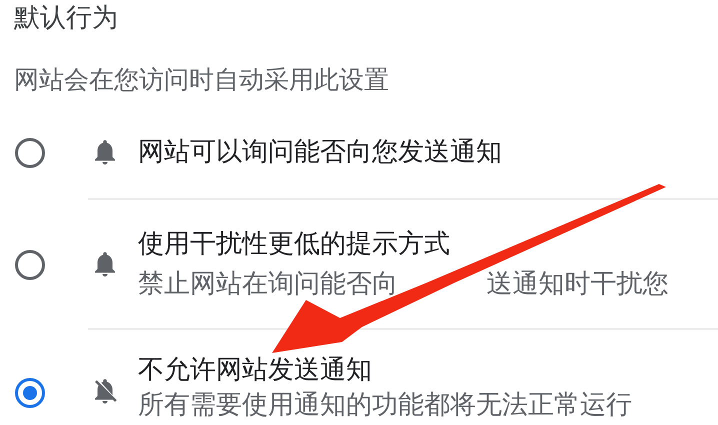 This screenshot has width=718, height=425. Describe the element at coordinates (577, 284) in the screenshot. I see `option-description: 送通知时干扰您` at that location.